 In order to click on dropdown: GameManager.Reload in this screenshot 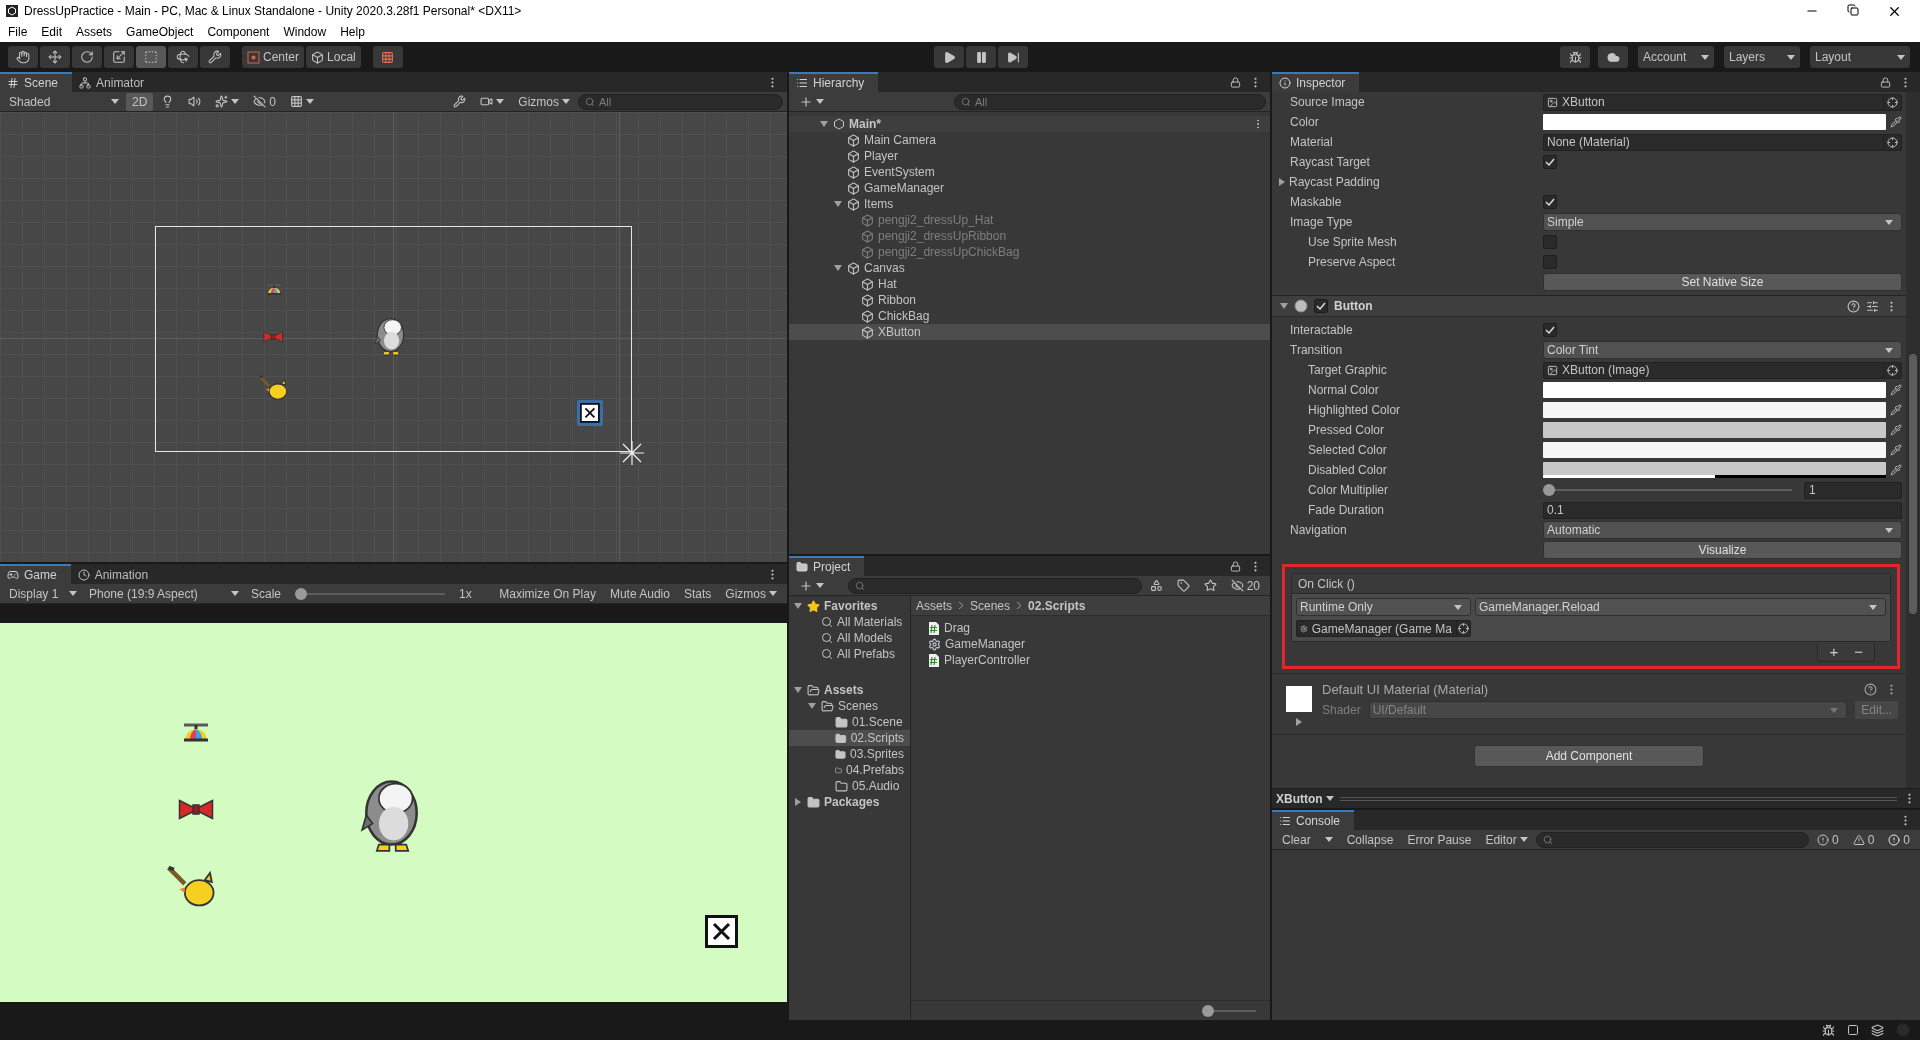, I will do `click(1680, 607)`.